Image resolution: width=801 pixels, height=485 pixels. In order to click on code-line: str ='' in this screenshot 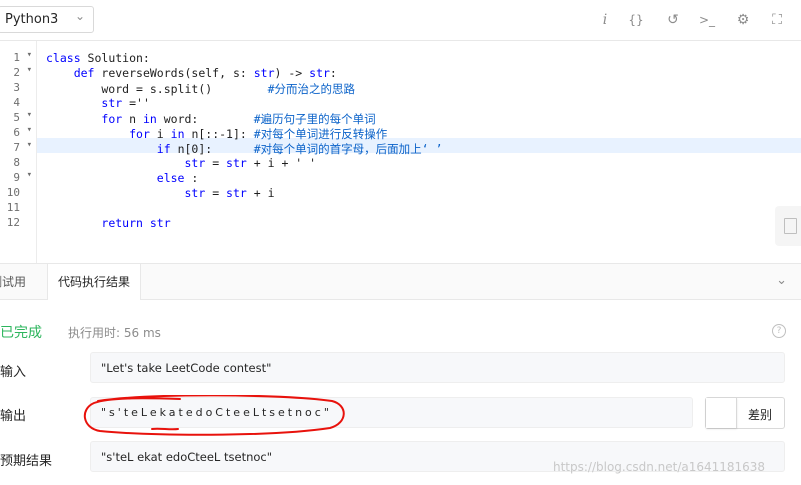, I will do `click(125, 103)`.